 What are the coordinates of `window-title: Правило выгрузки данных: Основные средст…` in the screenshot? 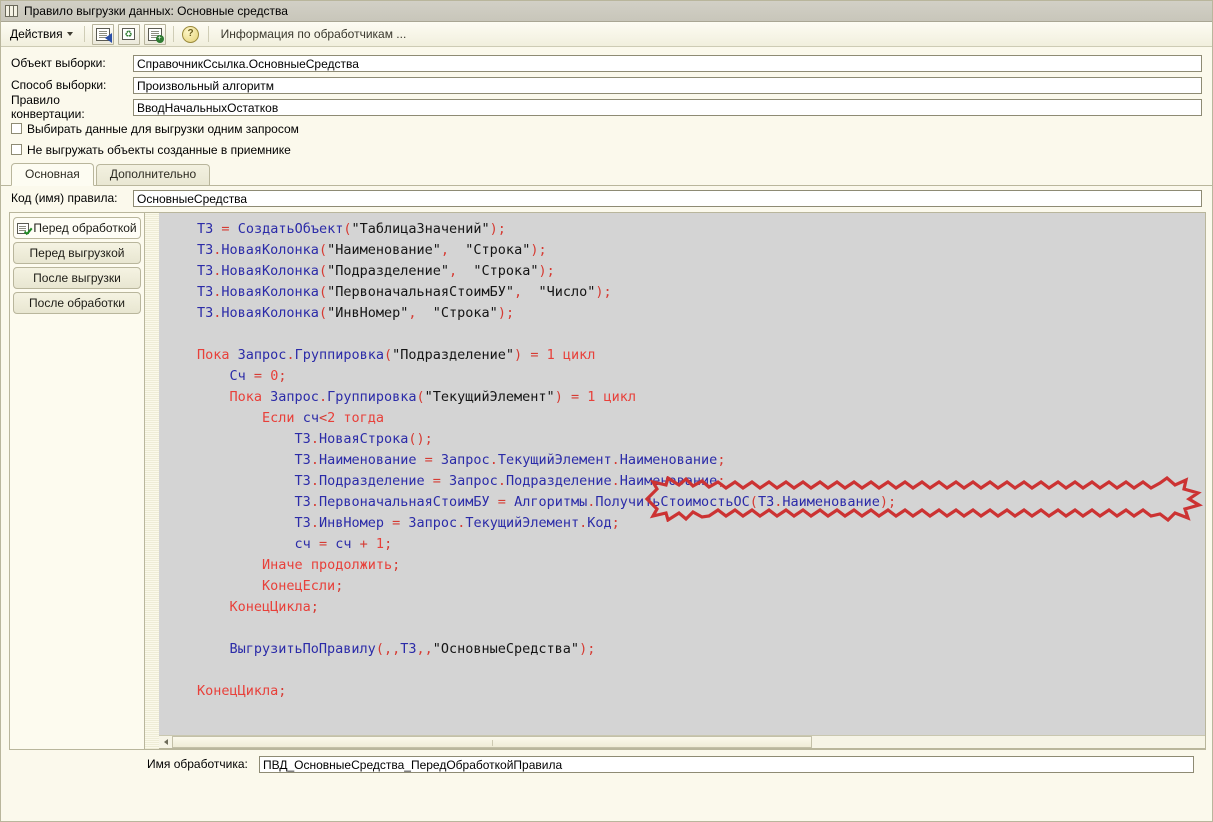 It's located at (156, 11).